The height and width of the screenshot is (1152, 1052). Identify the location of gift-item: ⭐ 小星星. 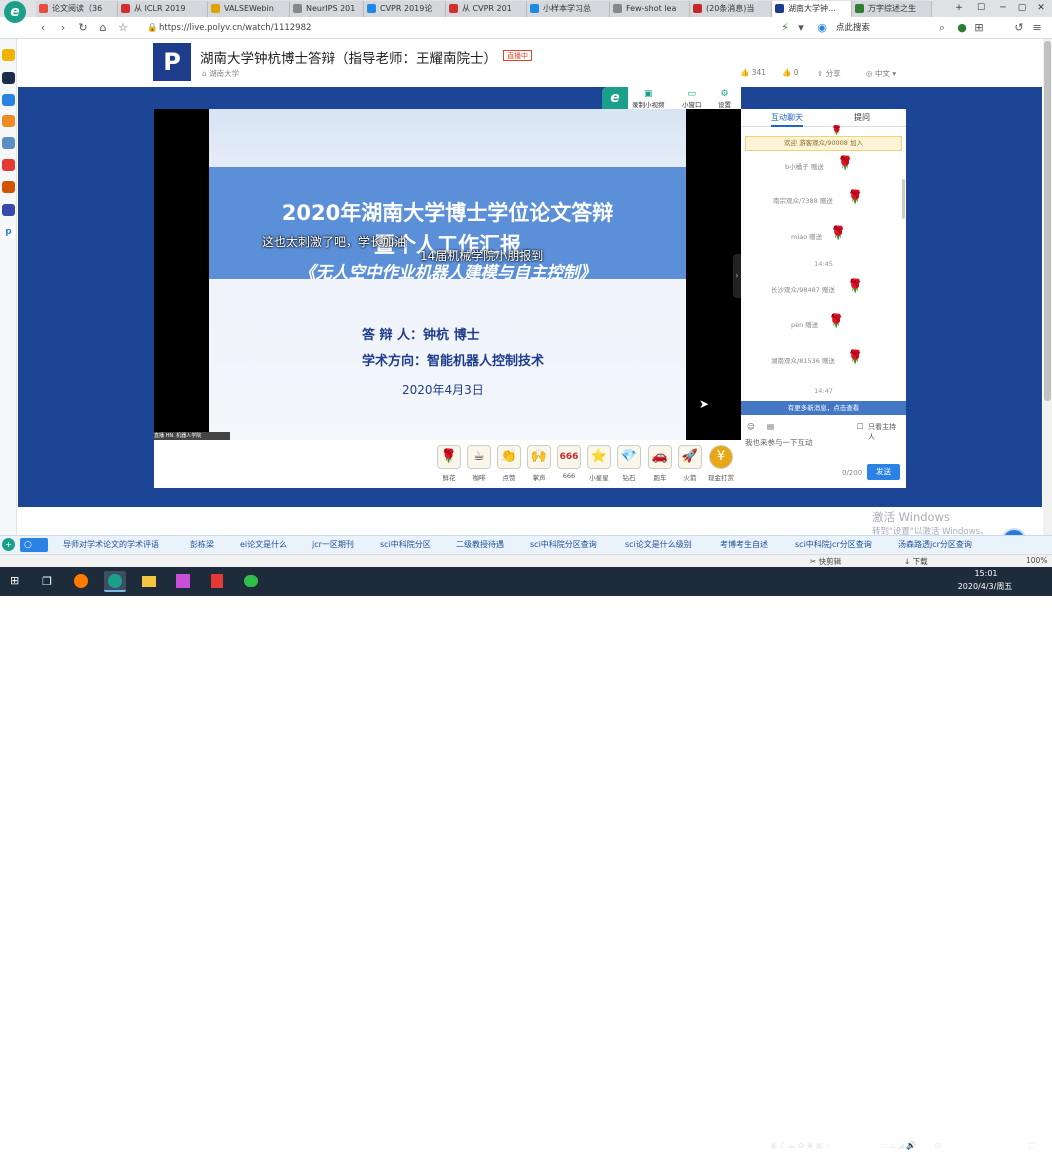
(599, 463).